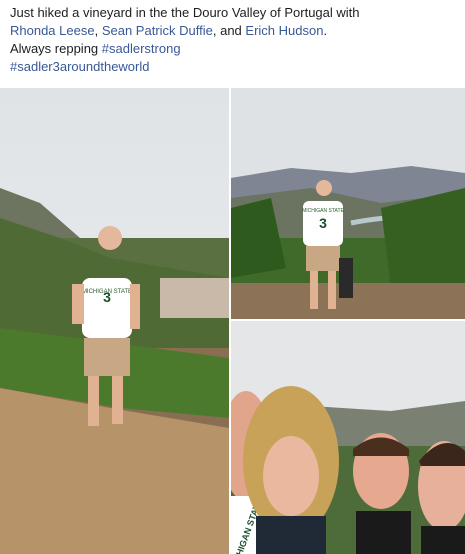 The image size is (465, 554). I want to click on tag-link-sean: Sean Patrick Duffie, so click(157, 30).